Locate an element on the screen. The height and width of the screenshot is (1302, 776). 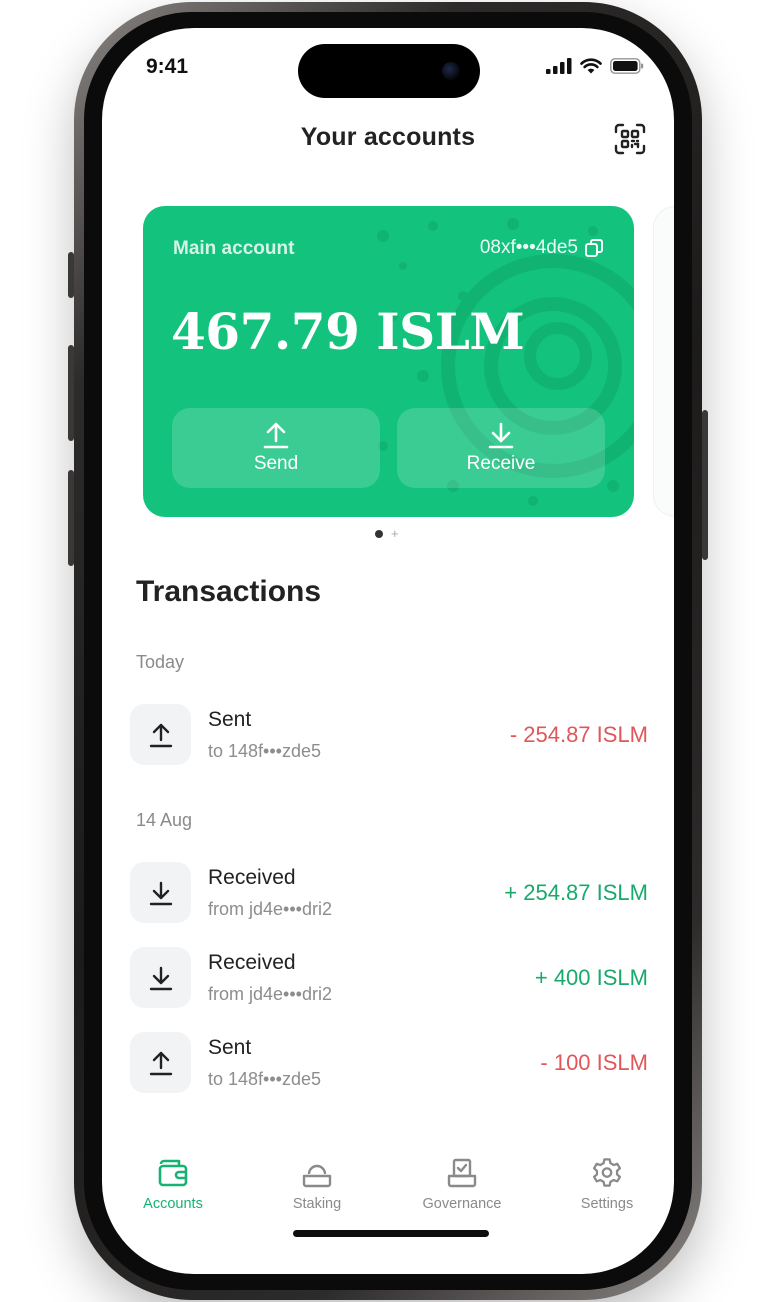
qr-scan-icon is located at coordinates (630, 139).